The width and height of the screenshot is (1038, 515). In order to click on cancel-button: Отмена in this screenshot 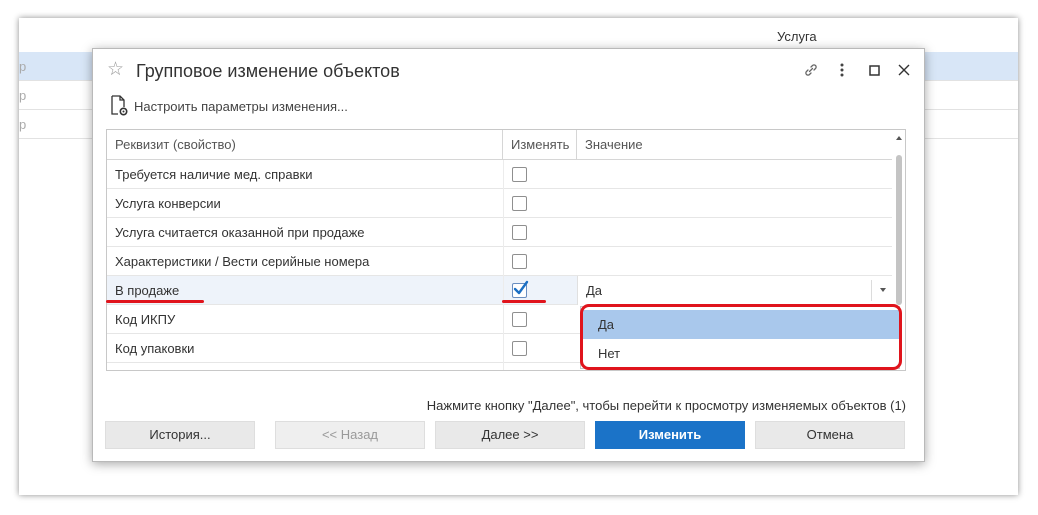, I will do `click(830, 435)`.